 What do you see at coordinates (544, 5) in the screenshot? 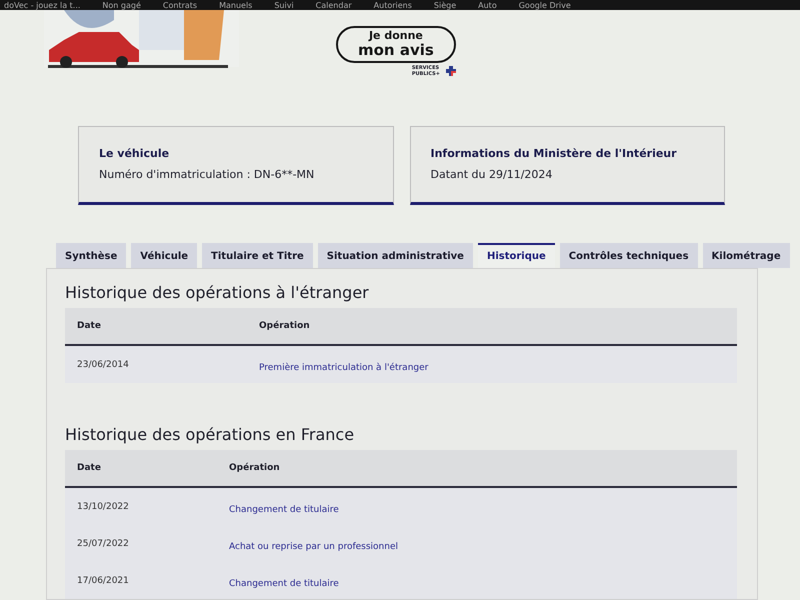
I see `bookmark-link: Google Drive` at bounding box center [544, 5].